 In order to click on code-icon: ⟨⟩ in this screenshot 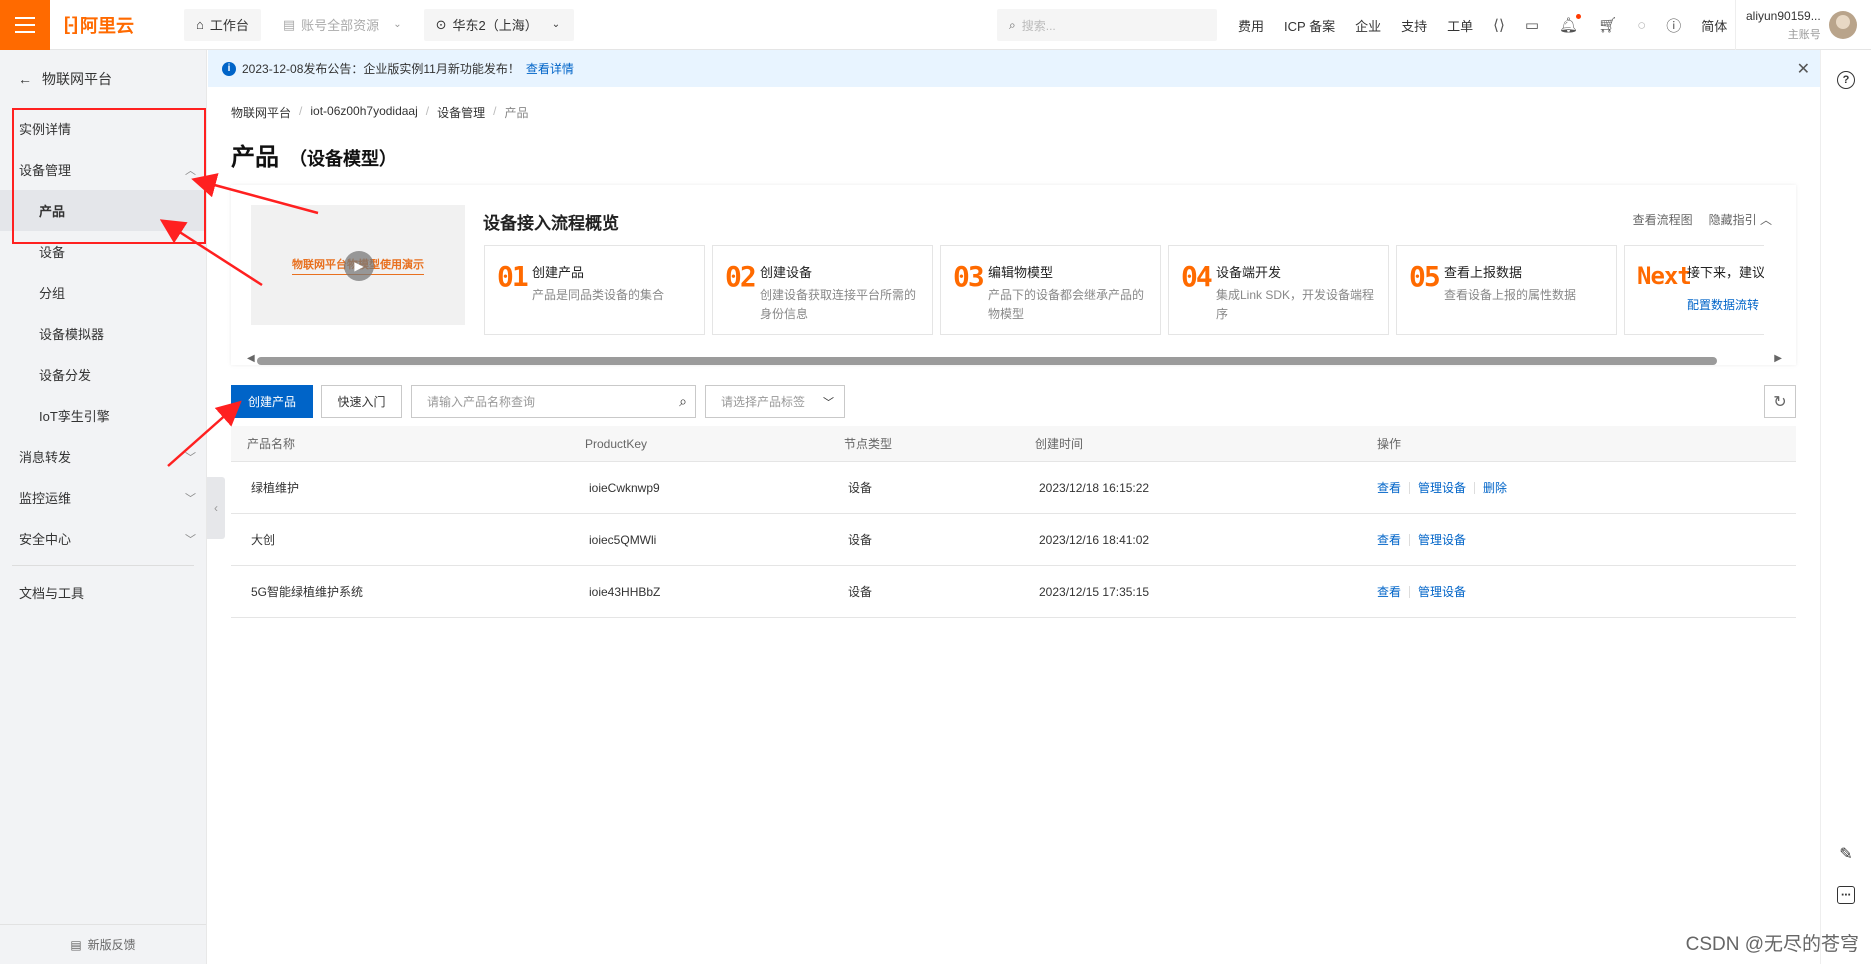, I will do `click(1499, 25)`.